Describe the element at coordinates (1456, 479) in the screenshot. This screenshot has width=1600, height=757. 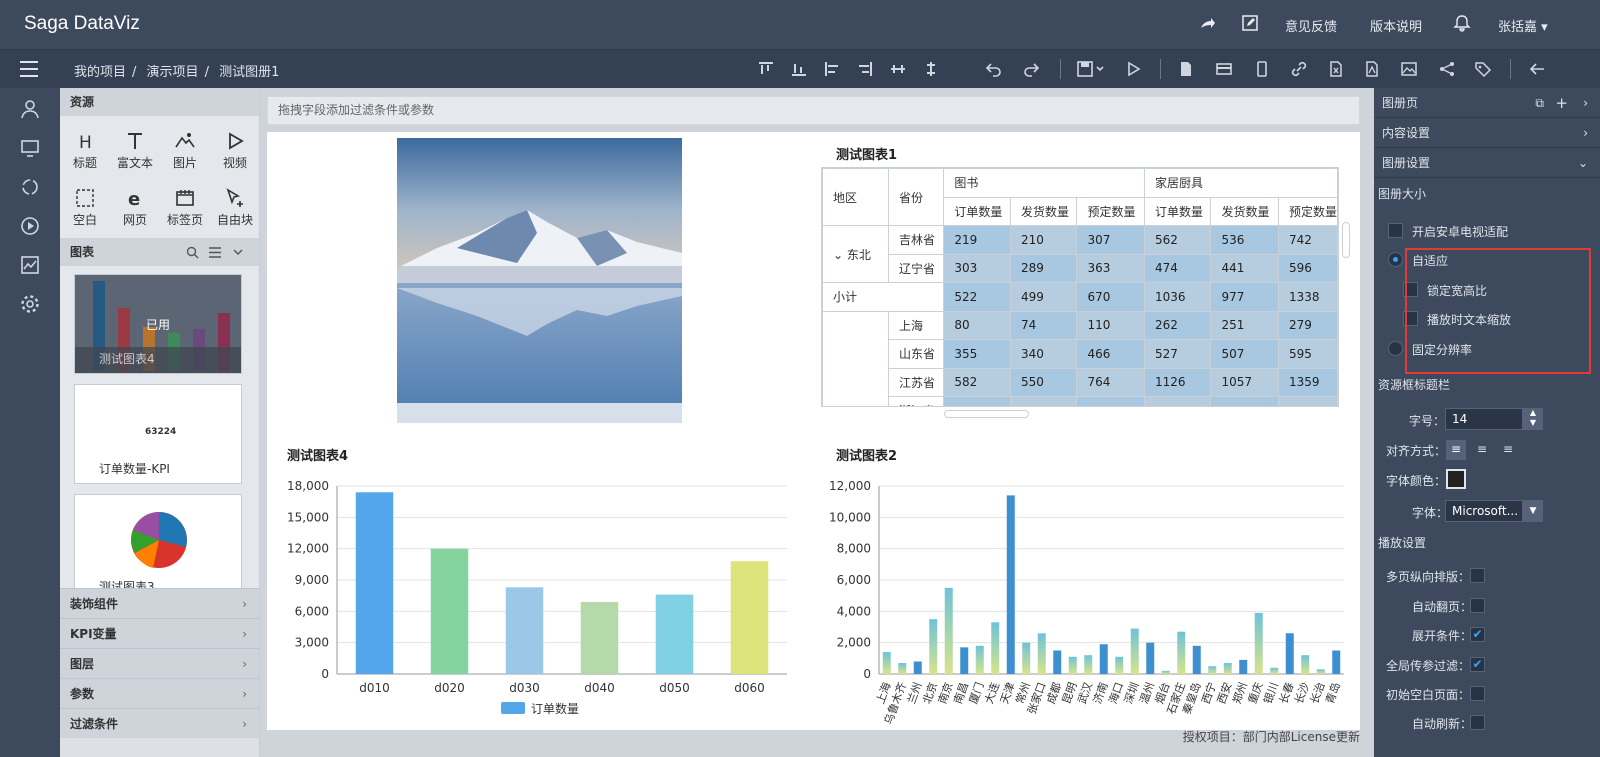
I see `font-color-swatch` at that location.